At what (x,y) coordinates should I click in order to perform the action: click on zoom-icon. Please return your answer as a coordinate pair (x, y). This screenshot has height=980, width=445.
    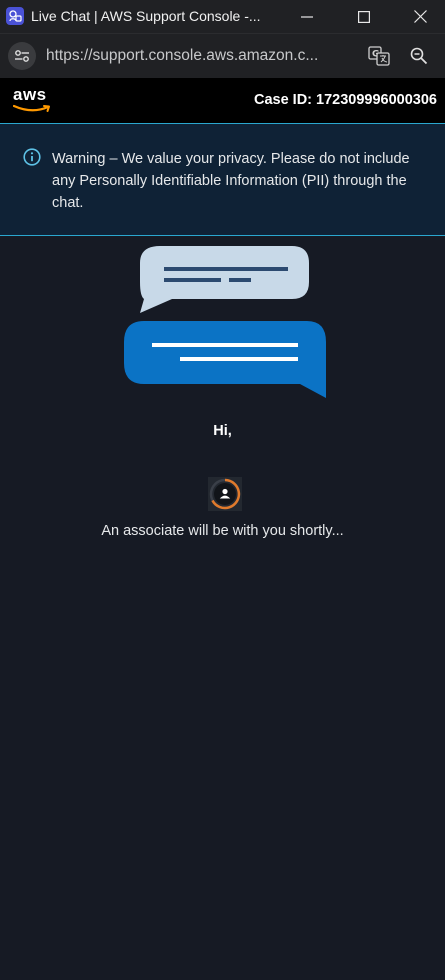
    Looking at the image, I should click on (419, 56).